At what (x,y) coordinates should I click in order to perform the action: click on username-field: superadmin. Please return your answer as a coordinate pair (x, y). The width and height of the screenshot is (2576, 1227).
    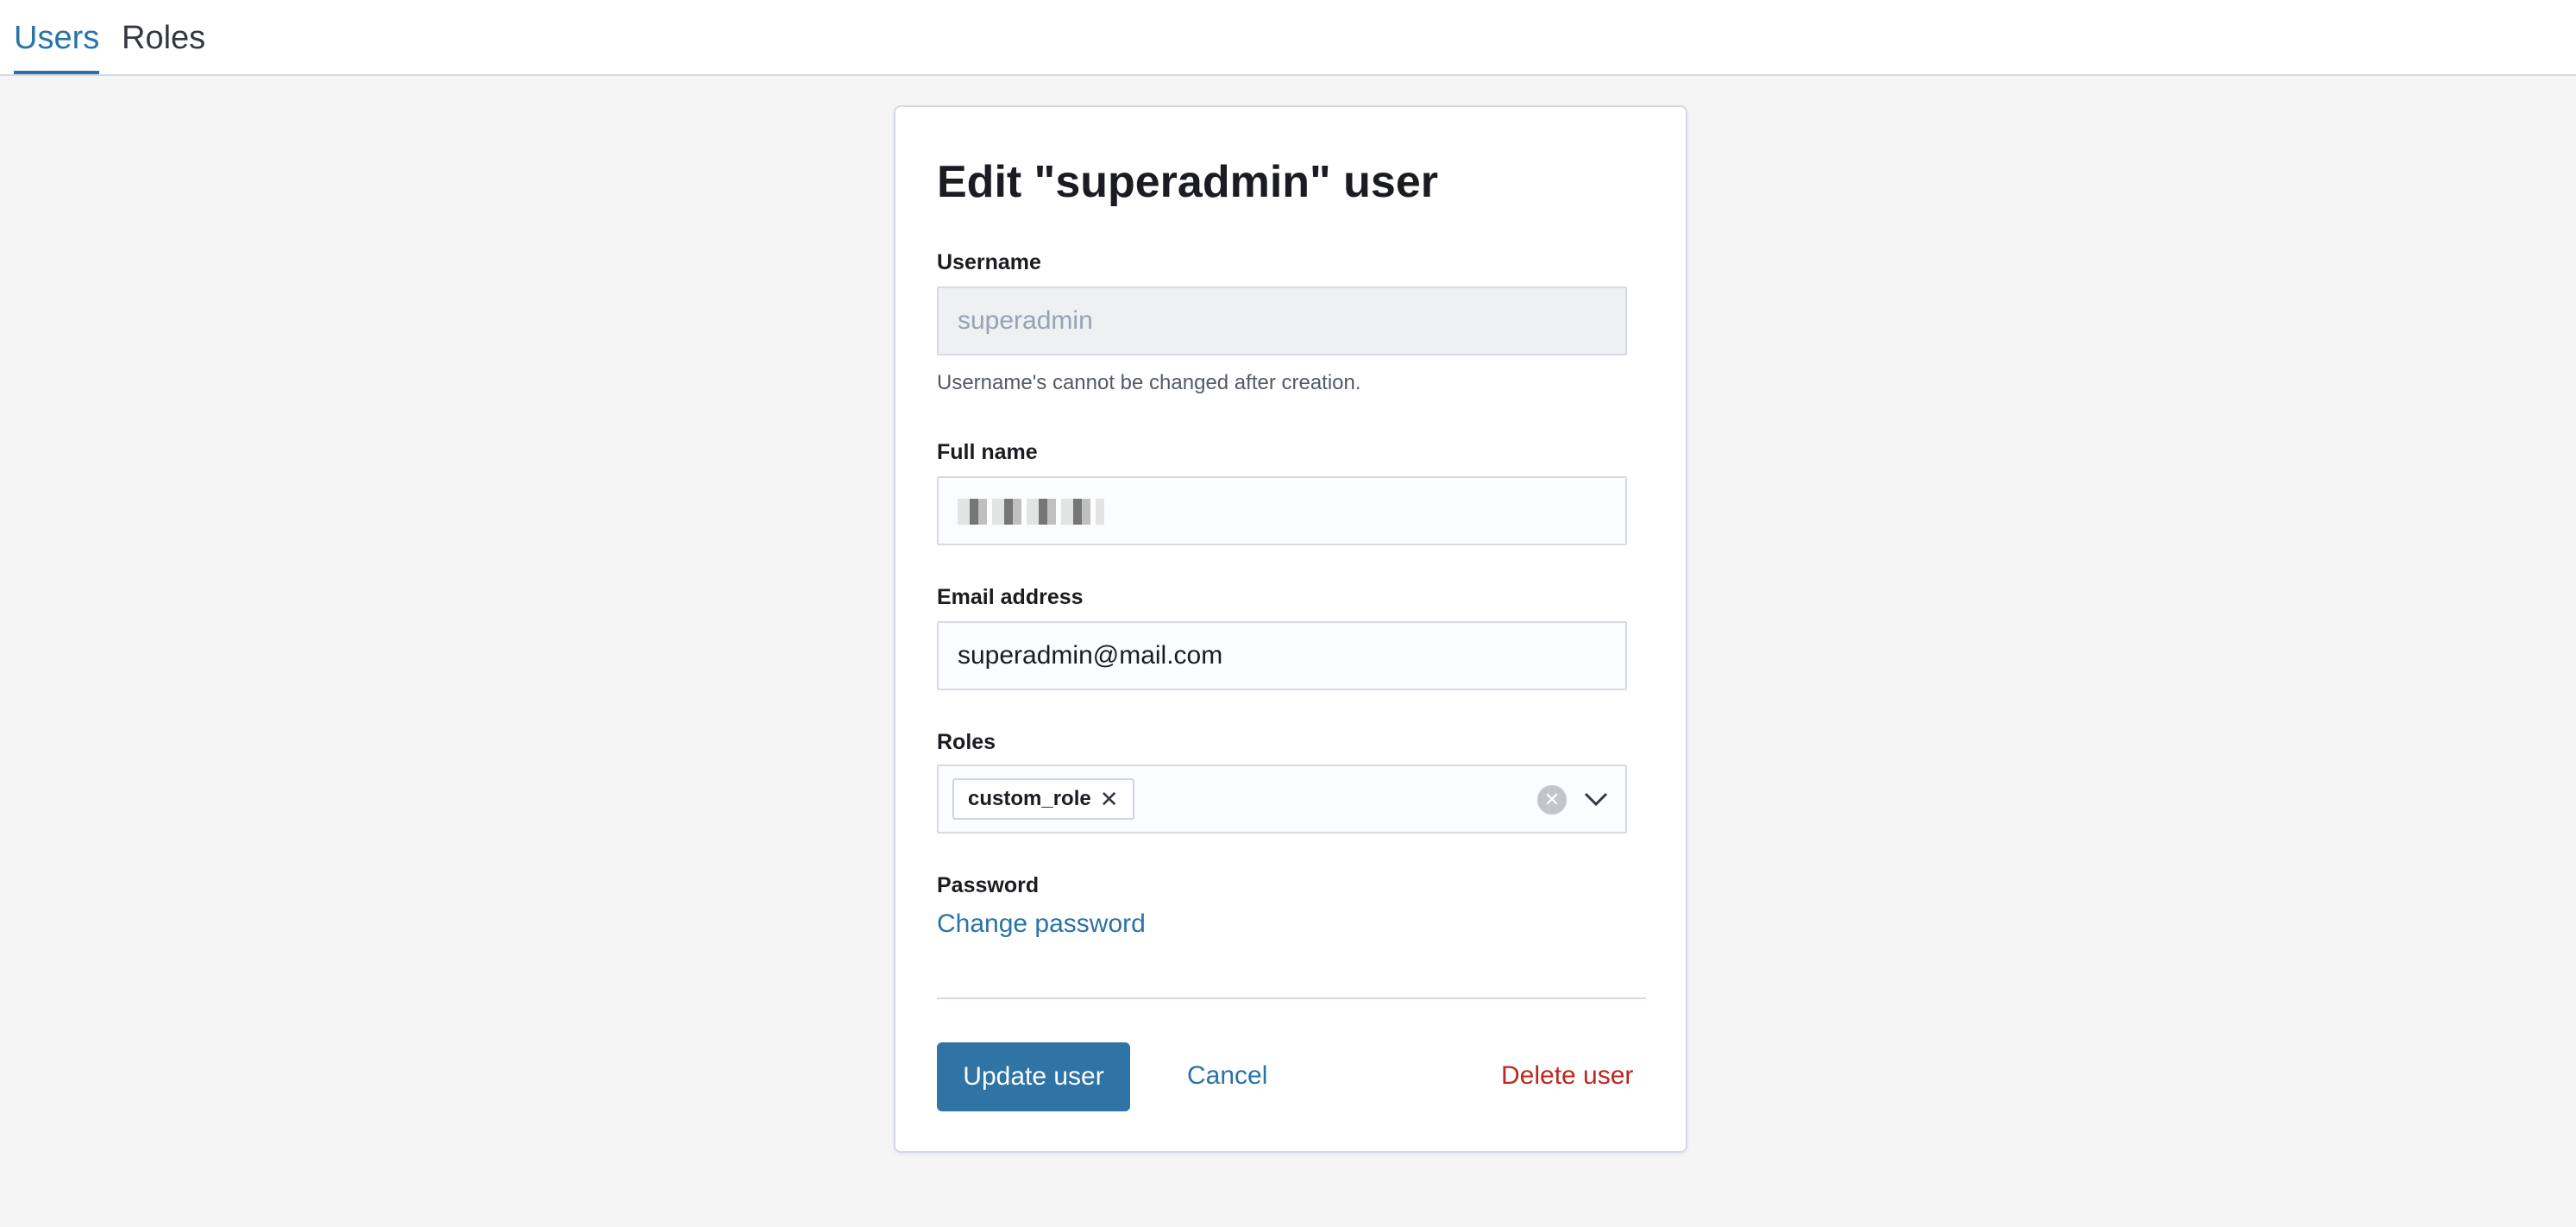
    Looking at the image, I should click on (1282, 321).